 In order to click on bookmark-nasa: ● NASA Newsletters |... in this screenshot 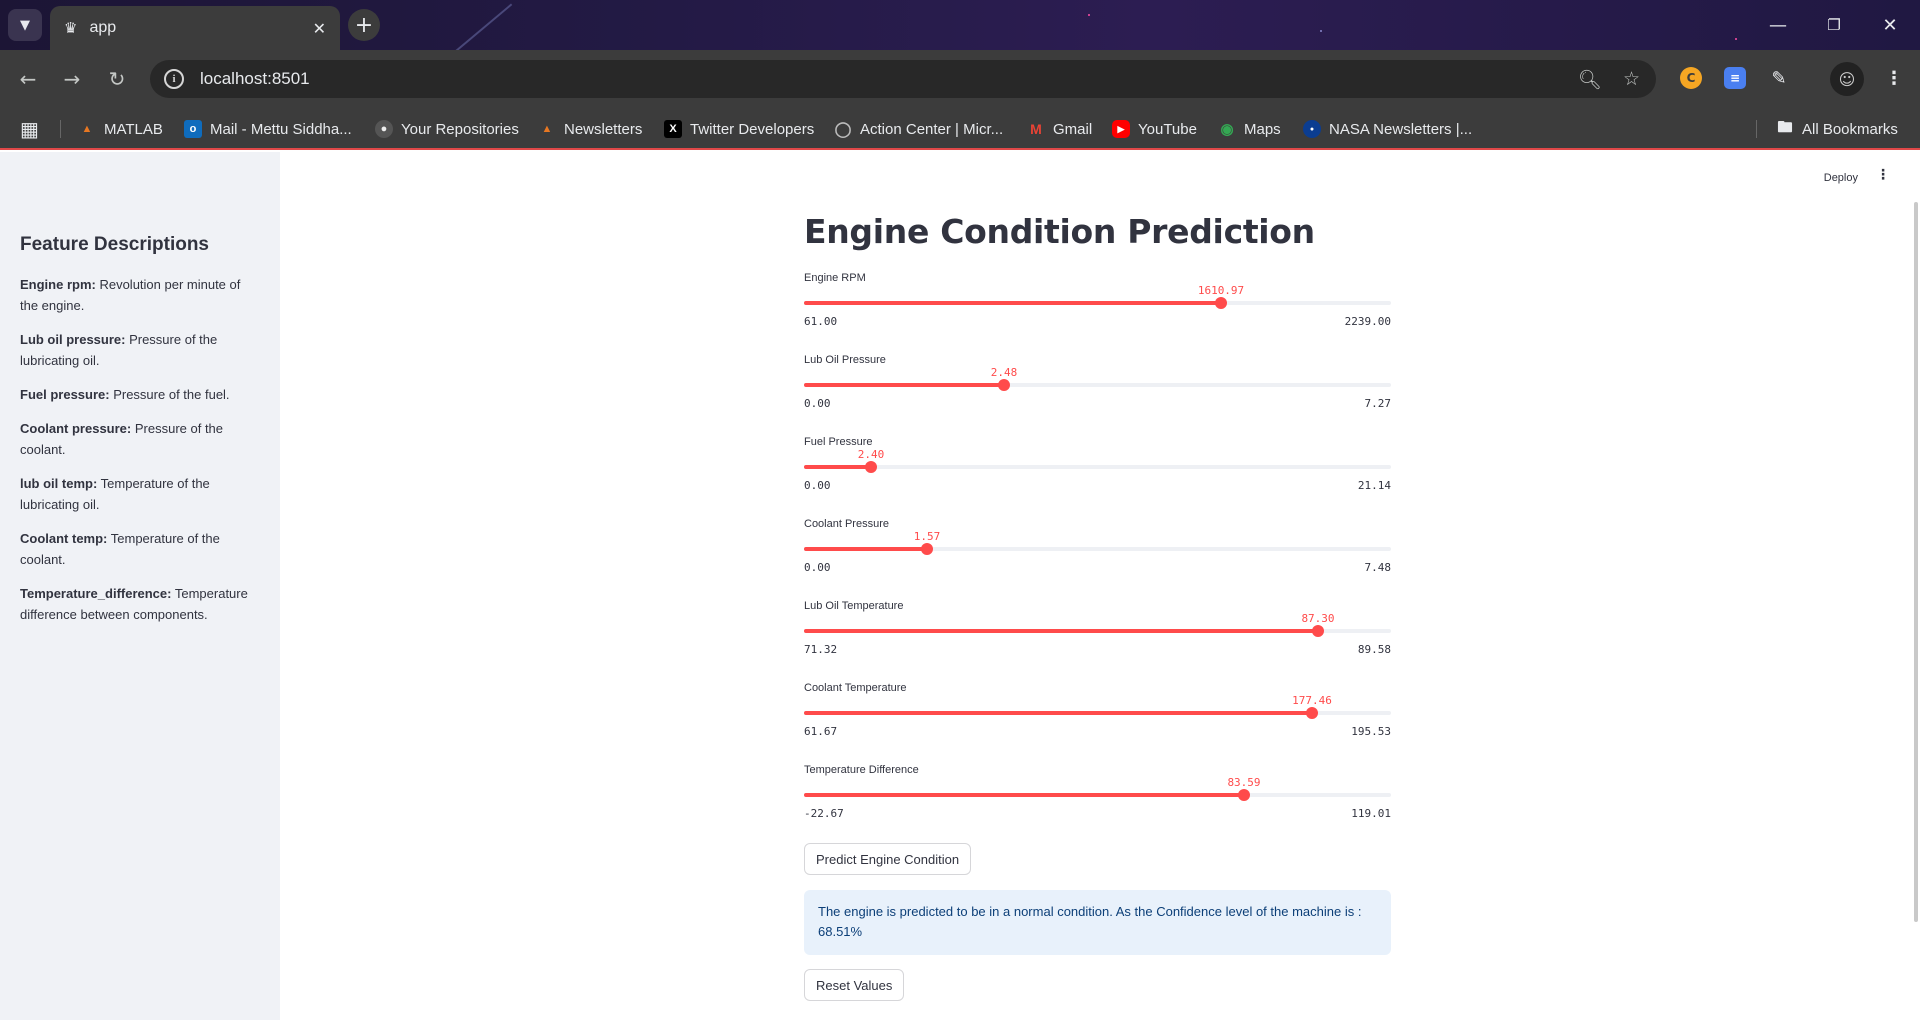, I will do `click(1387, 129)`.